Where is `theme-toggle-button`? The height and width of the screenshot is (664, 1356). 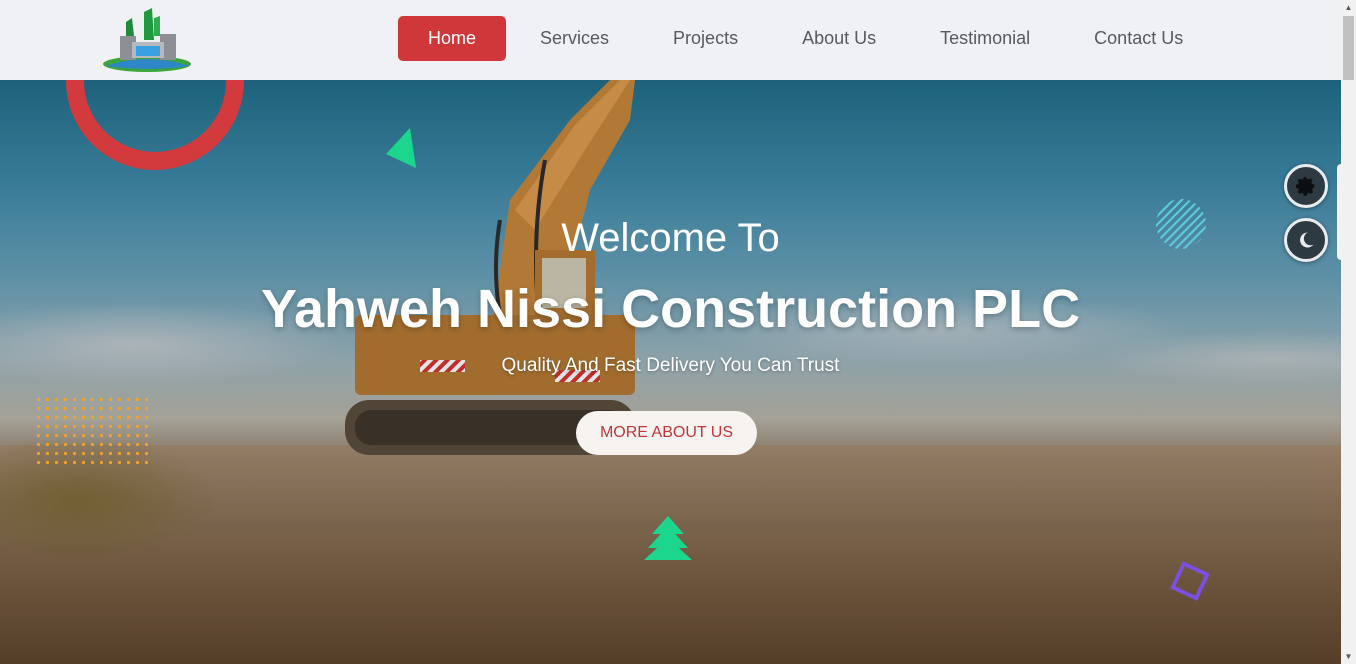 theme-toggle-button is located at coordinates (1306, 240).